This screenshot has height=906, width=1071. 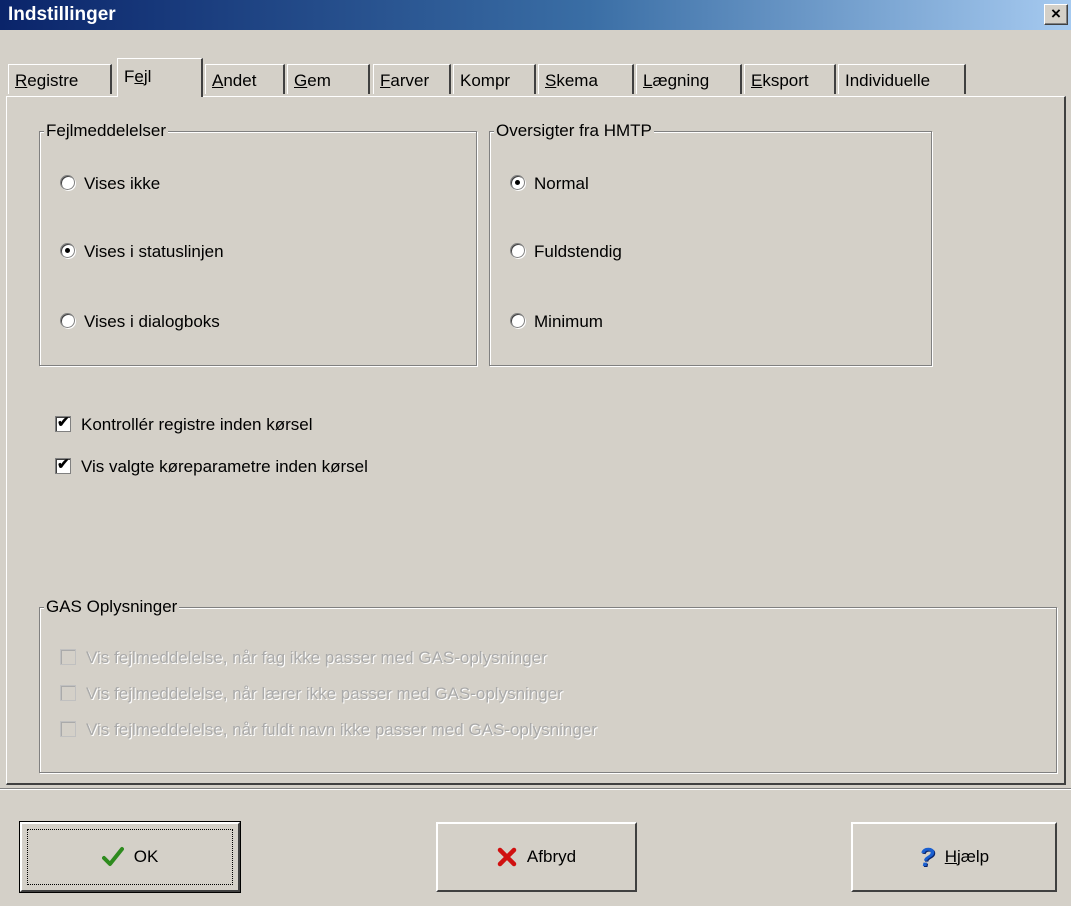 I want to click on close-icon: ×, so click(x=1056, y=13).